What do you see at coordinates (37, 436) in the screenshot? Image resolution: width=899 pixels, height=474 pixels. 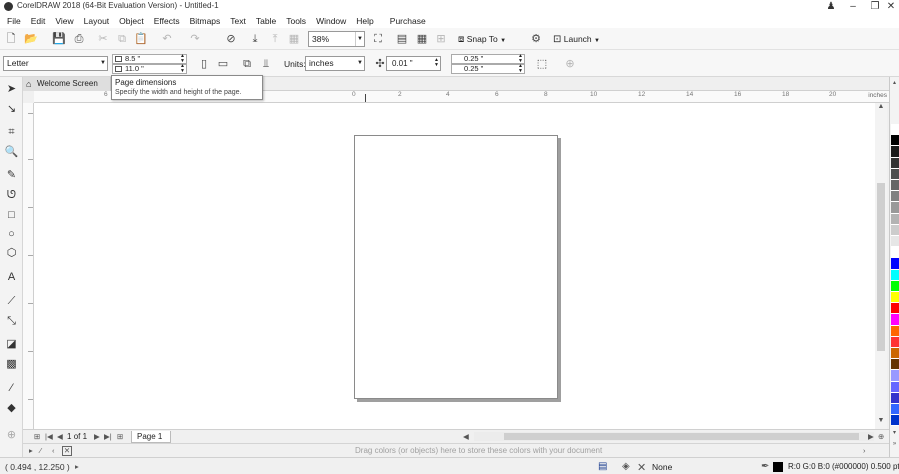 I see `page-options-icon: ⊞` at bounding box center [37, 436].